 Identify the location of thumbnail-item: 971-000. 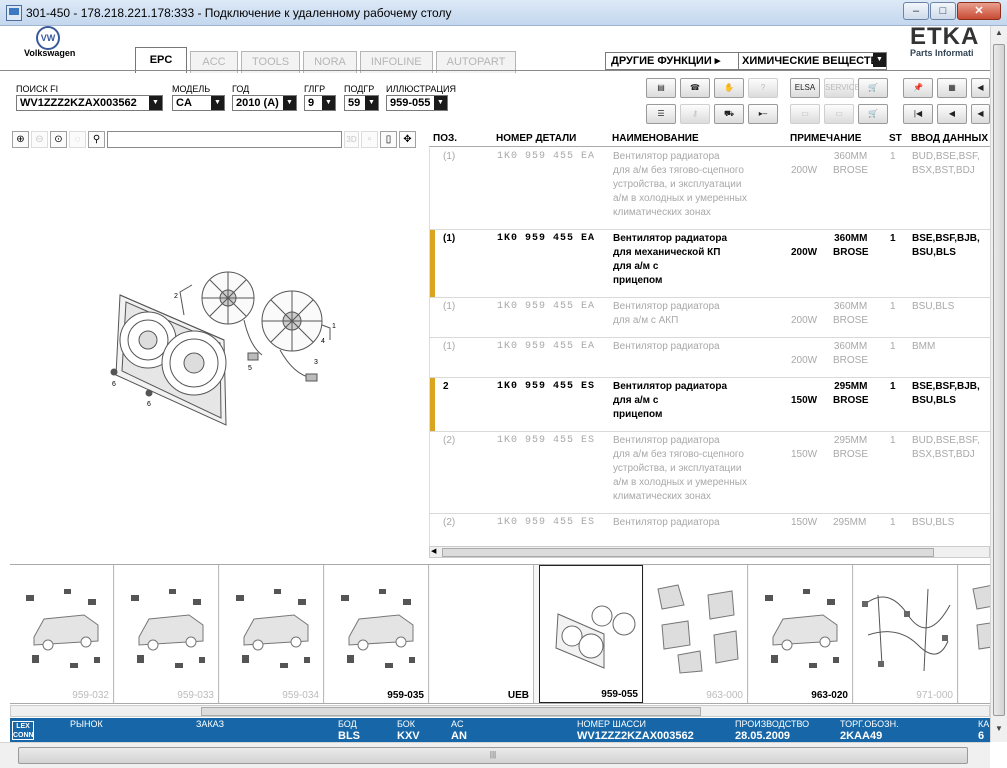
(906, 634).